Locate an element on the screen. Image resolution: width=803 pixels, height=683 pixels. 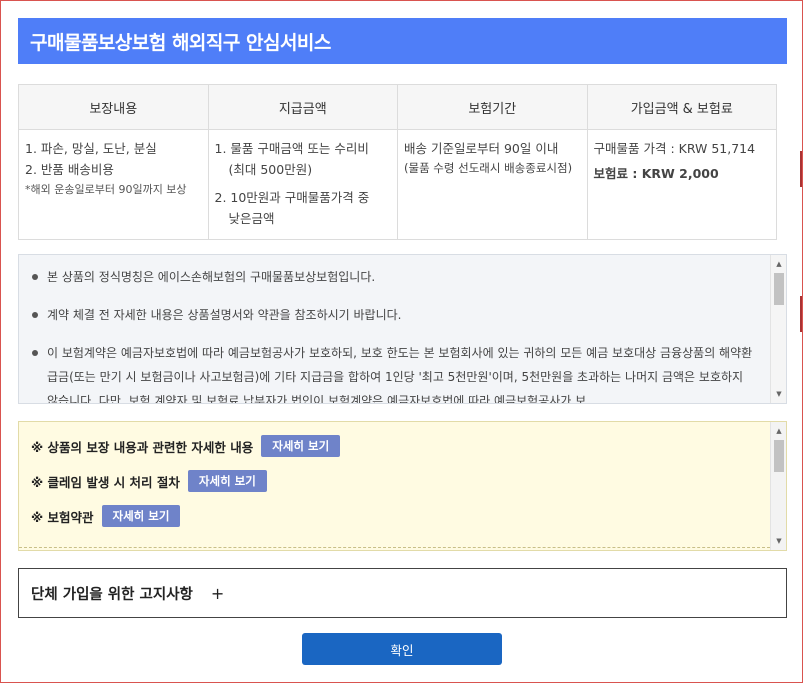
detail-link-label: ※ 클레임 발생 시 처리 절차 is located at coordinates (105, 482).